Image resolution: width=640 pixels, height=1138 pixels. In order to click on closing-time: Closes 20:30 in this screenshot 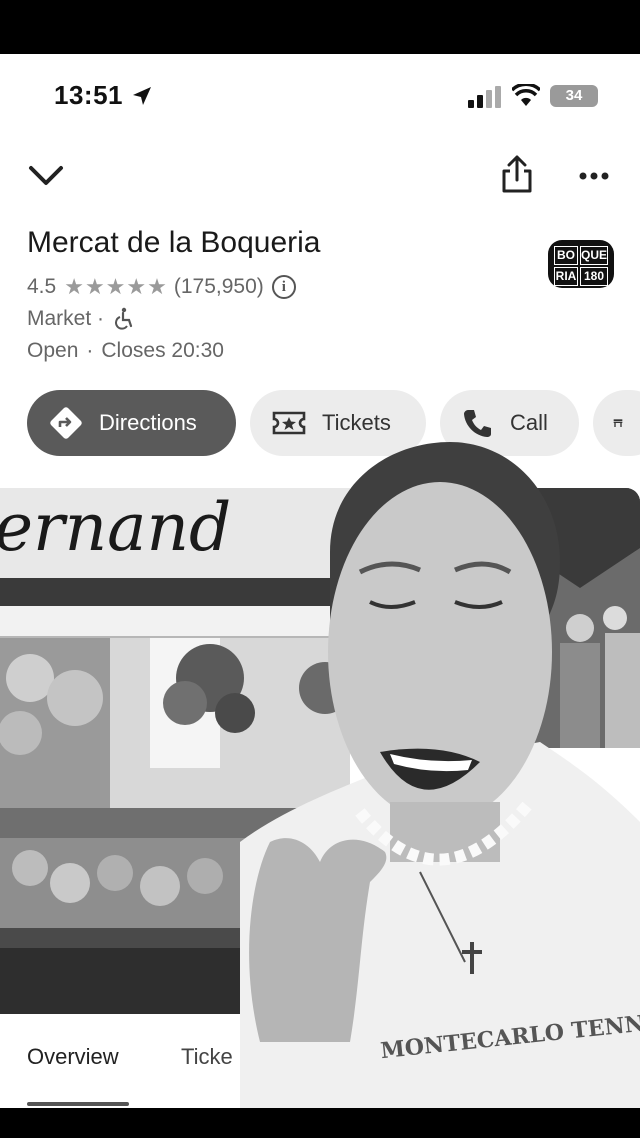, I will do `click(162, 350)`.